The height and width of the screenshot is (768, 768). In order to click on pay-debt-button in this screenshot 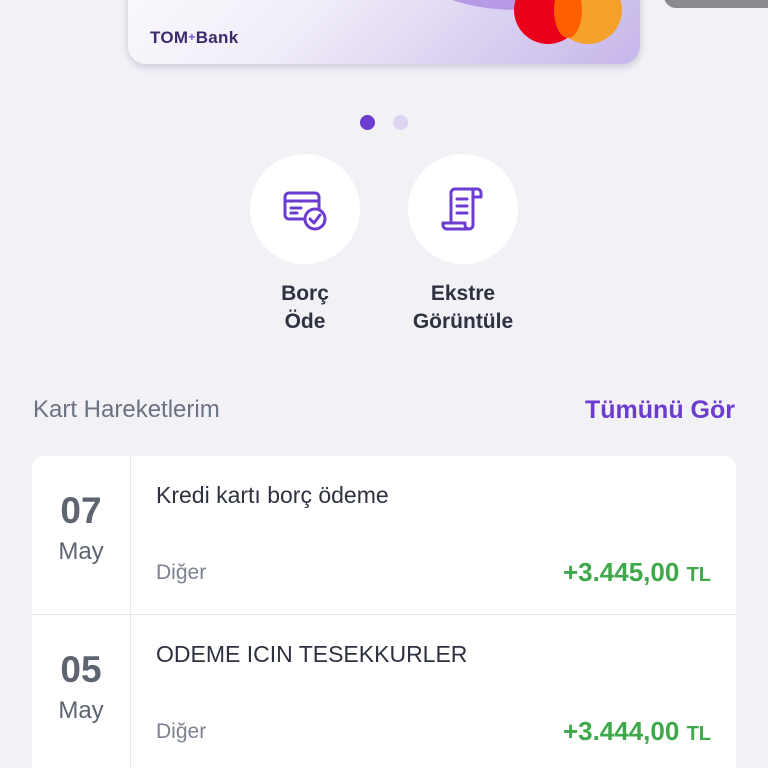, I will do `click(305, 209)`.